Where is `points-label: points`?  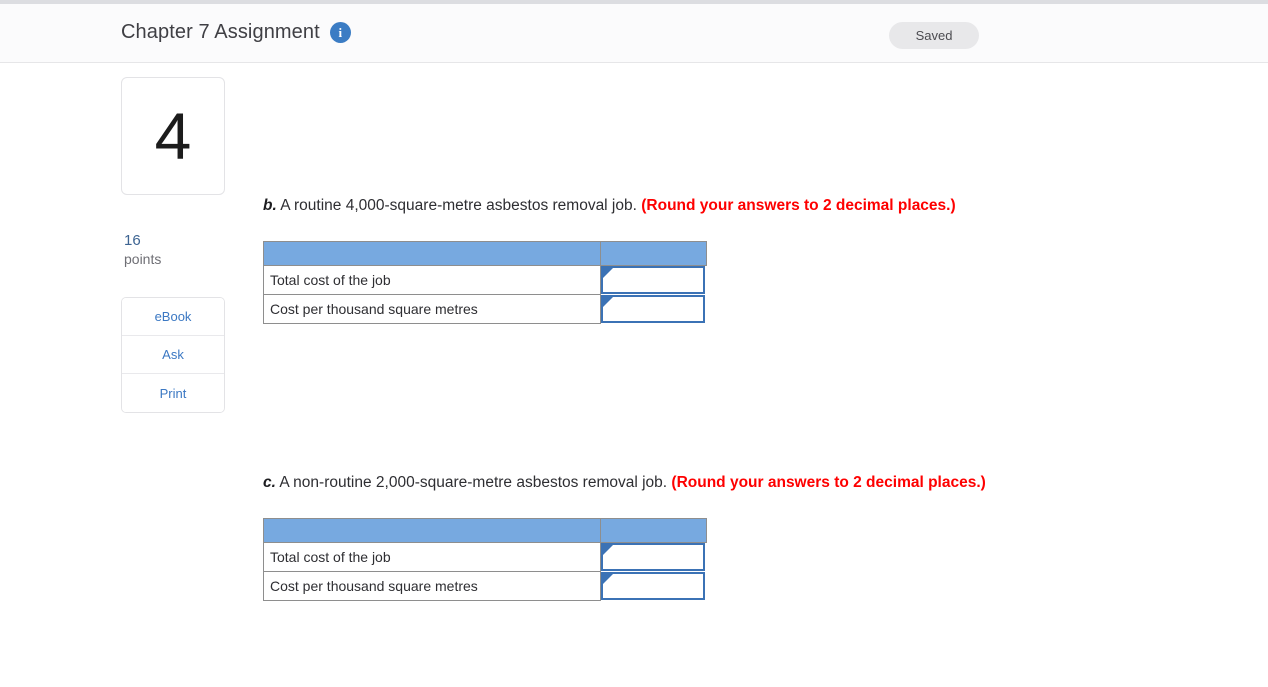
points-label: points is located at coordinates (143, 259).